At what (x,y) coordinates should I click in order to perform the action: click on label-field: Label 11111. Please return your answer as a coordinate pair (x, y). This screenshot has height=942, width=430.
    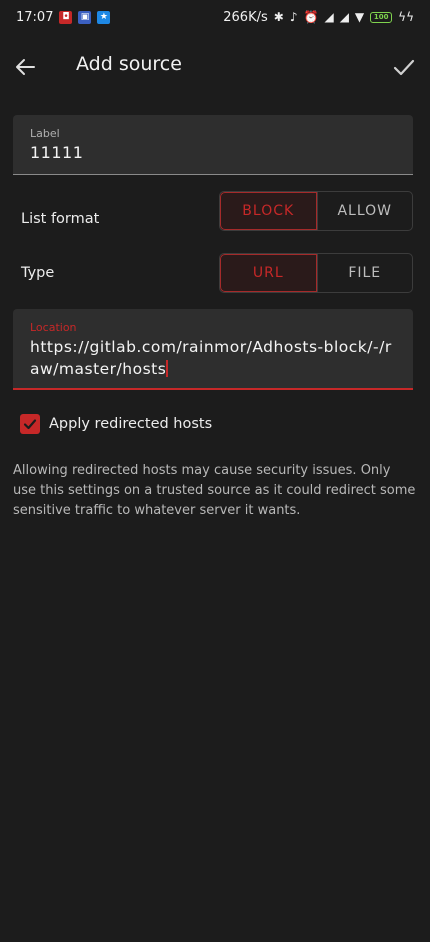
    Looking at the image, I should click on (213, 145).